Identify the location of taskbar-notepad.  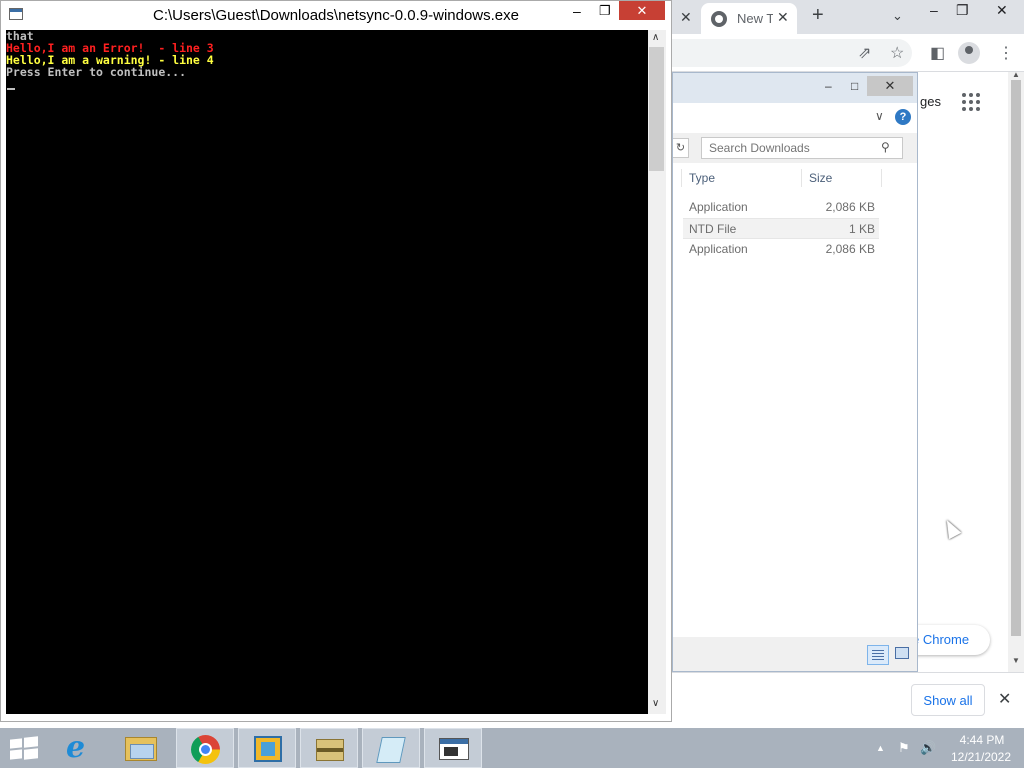
(391, 748).